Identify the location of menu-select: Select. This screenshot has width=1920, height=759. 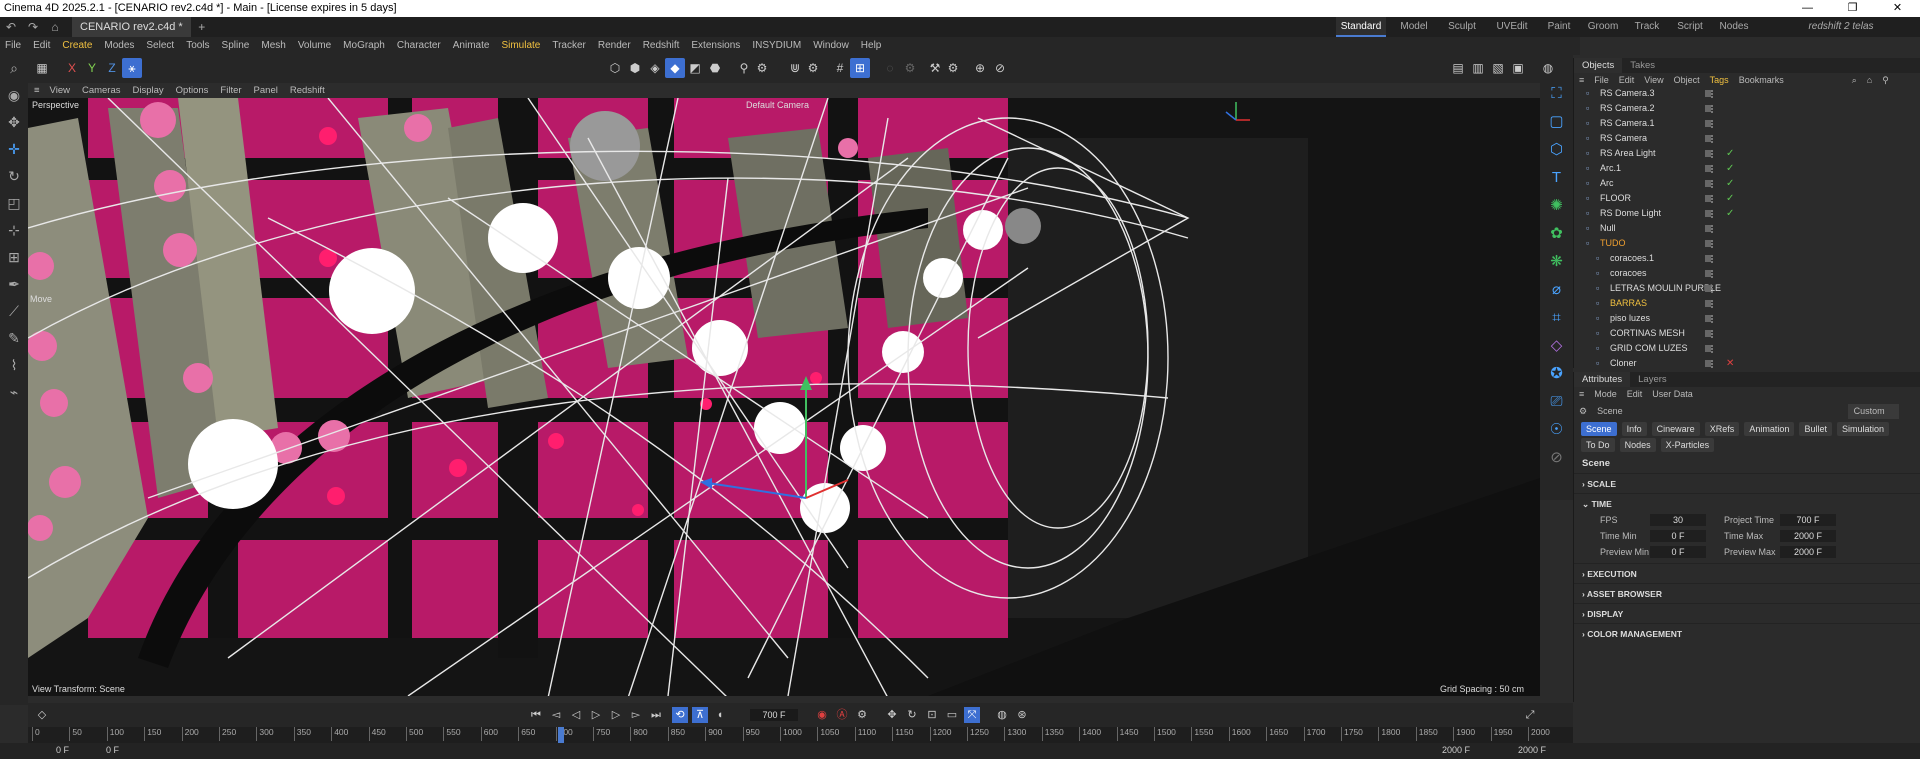
(161, 46).